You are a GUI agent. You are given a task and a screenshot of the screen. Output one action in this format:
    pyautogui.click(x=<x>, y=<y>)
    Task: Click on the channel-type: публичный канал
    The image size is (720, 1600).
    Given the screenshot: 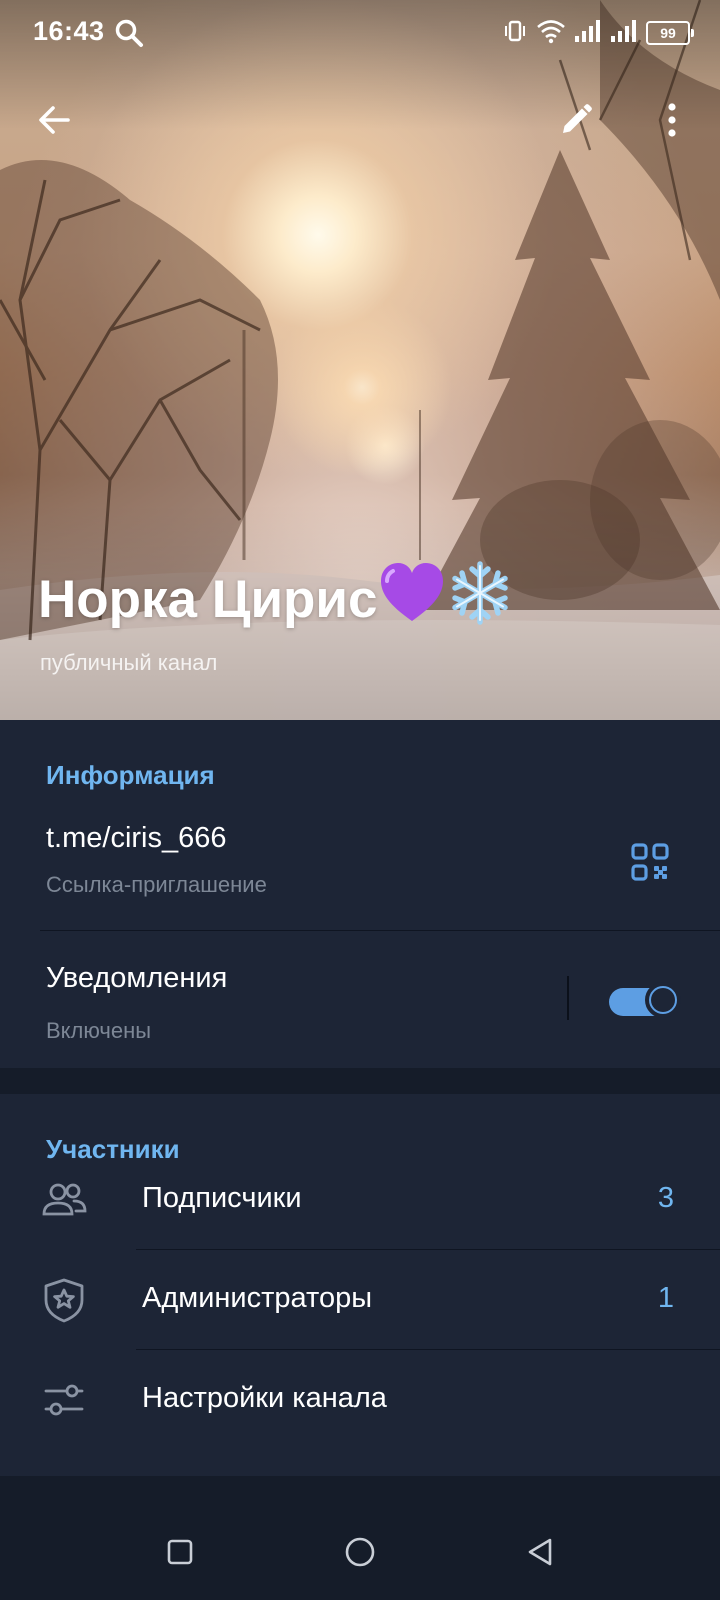 What is the action you would take?
    pyautogui.click(x=129, y=662)
    